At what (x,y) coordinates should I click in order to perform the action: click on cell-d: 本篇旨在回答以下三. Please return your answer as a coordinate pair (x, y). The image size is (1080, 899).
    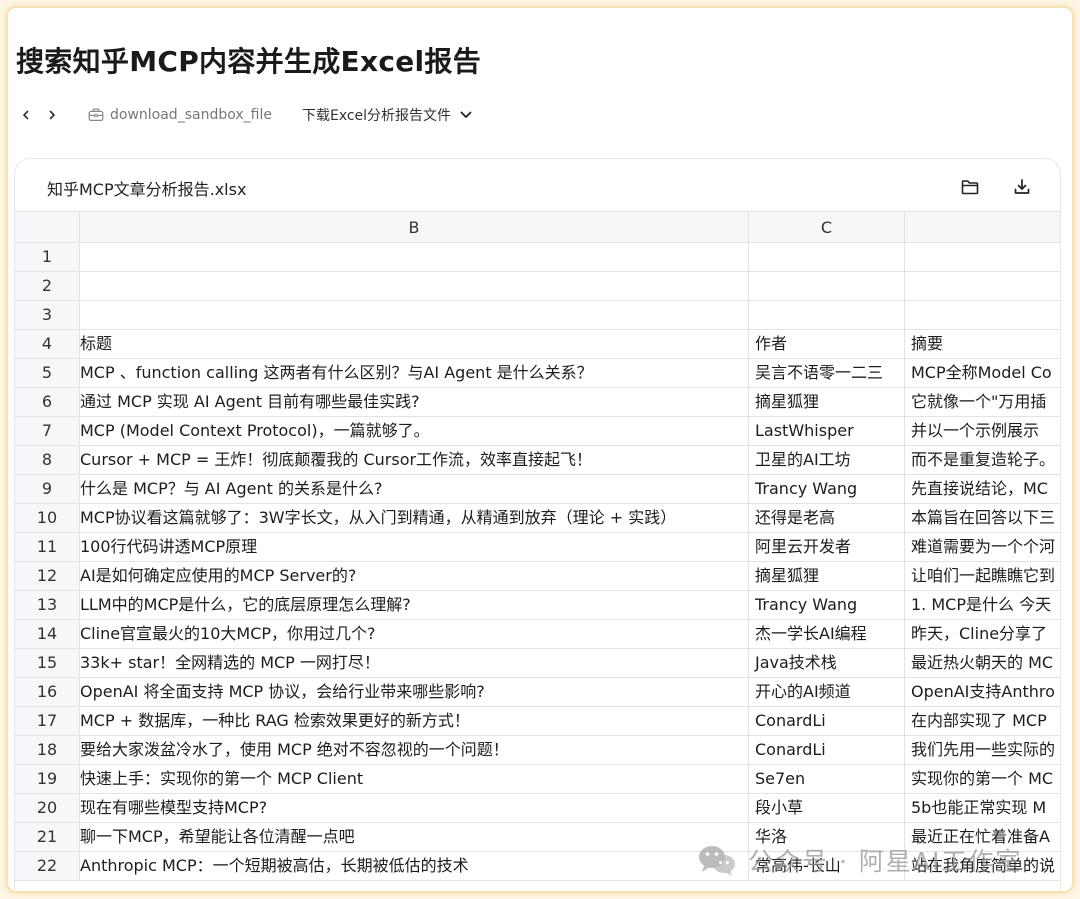
    Looking at the image, I should click on (982, 518).